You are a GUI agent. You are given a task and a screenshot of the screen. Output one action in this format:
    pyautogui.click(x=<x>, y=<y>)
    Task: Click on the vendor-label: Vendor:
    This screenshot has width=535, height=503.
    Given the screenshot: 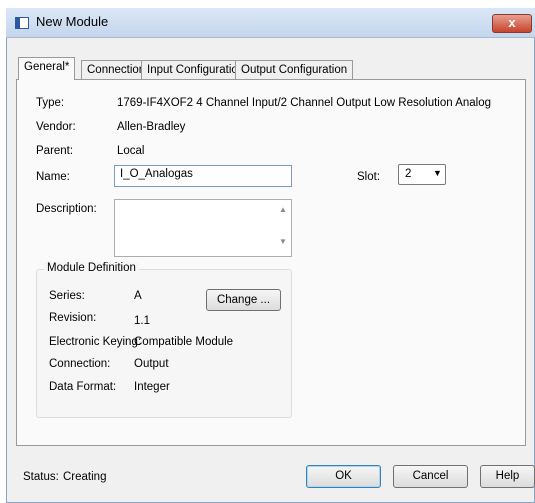 What is the action you would take?
    pyautogui.click(x=56, y=127)
    